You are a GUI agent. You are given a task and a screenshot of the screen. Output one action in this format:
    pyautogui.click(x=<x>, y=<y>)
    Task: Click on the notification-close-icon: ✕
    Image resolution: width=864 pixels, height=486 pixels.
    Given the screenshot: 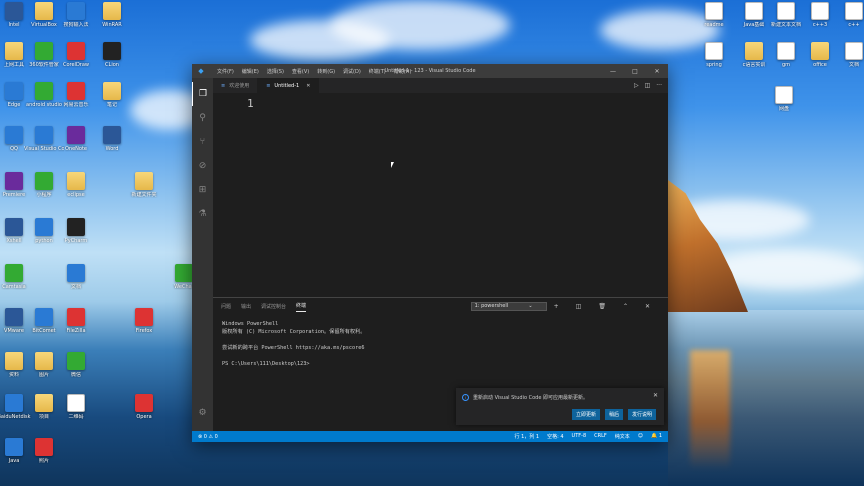 What is the action you would take?
    pyautogui.click(x=655, y=395)
    